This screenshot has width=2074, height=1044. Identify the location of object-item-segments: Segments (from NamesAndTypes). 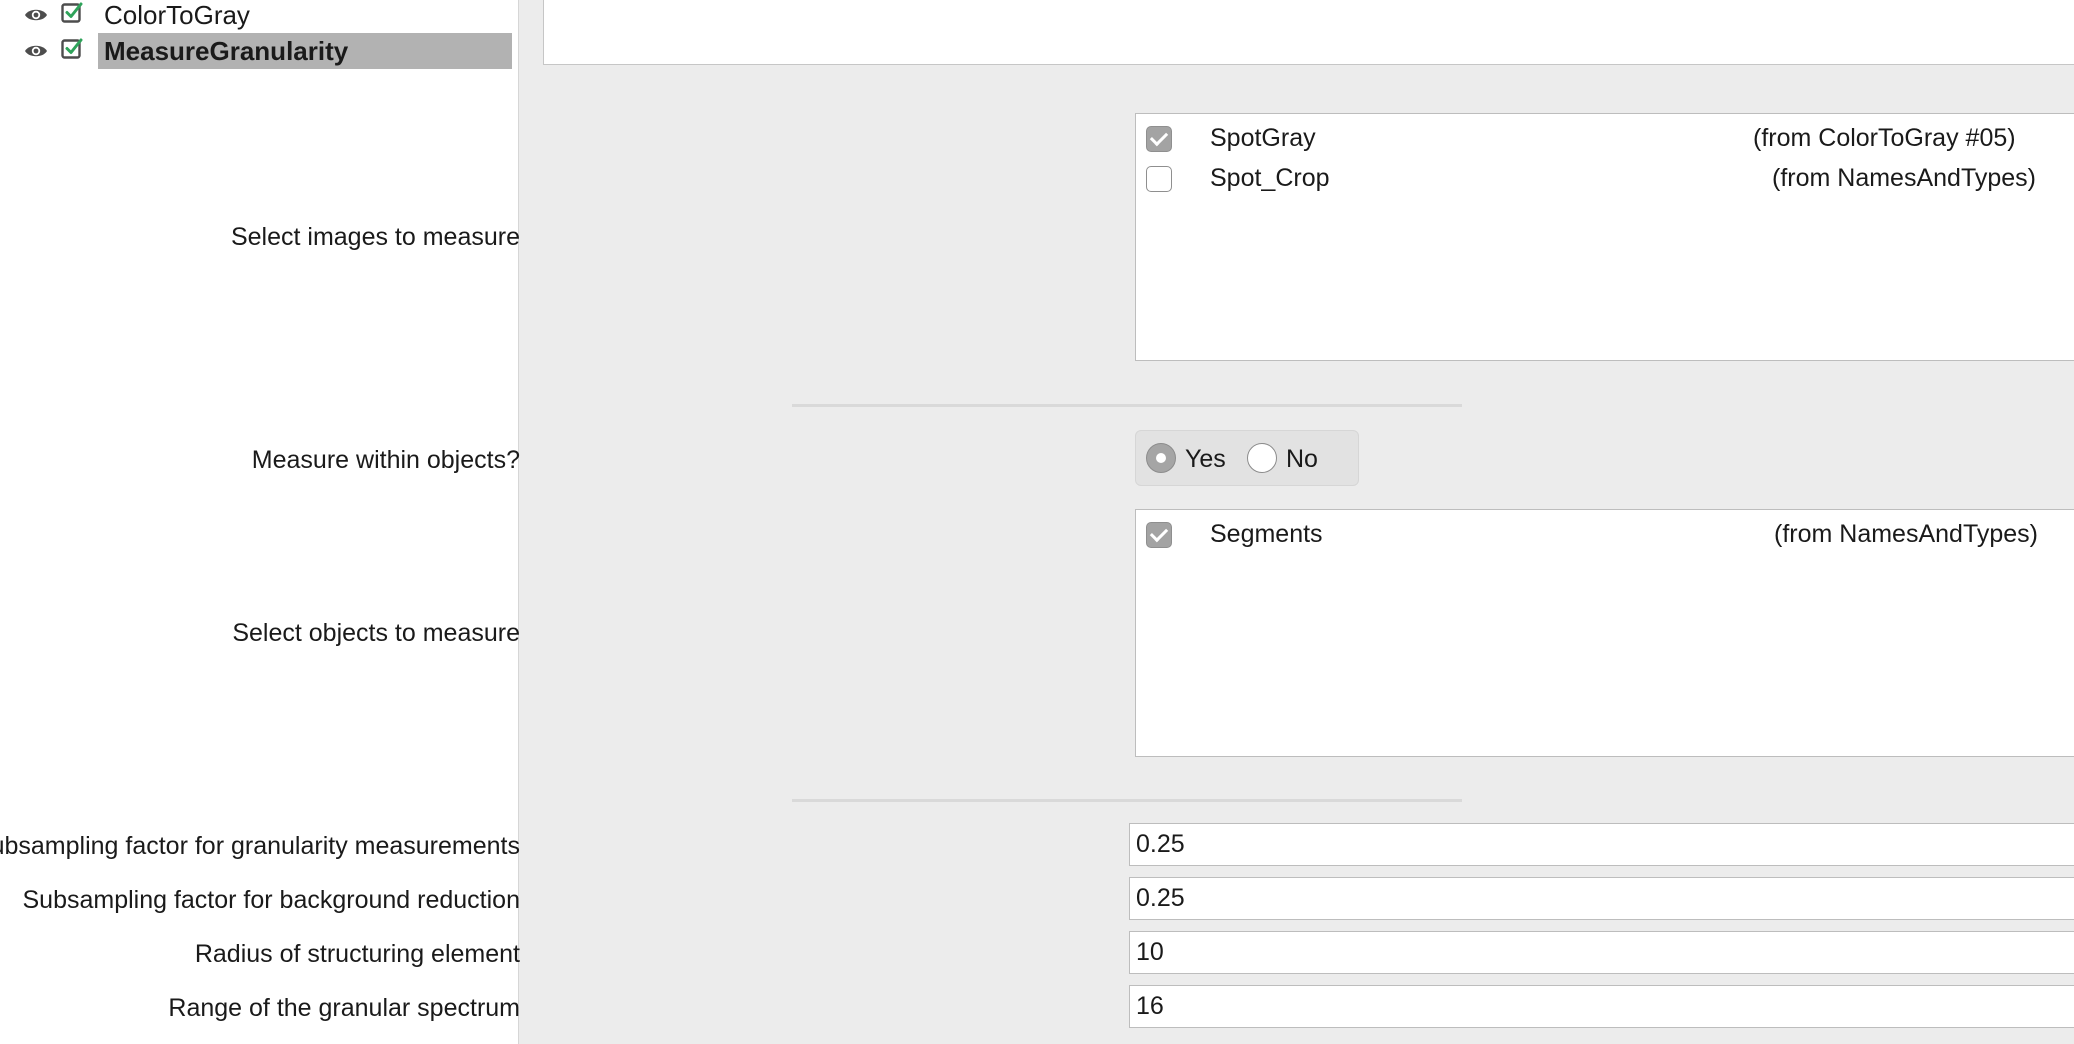
(1605, 534).